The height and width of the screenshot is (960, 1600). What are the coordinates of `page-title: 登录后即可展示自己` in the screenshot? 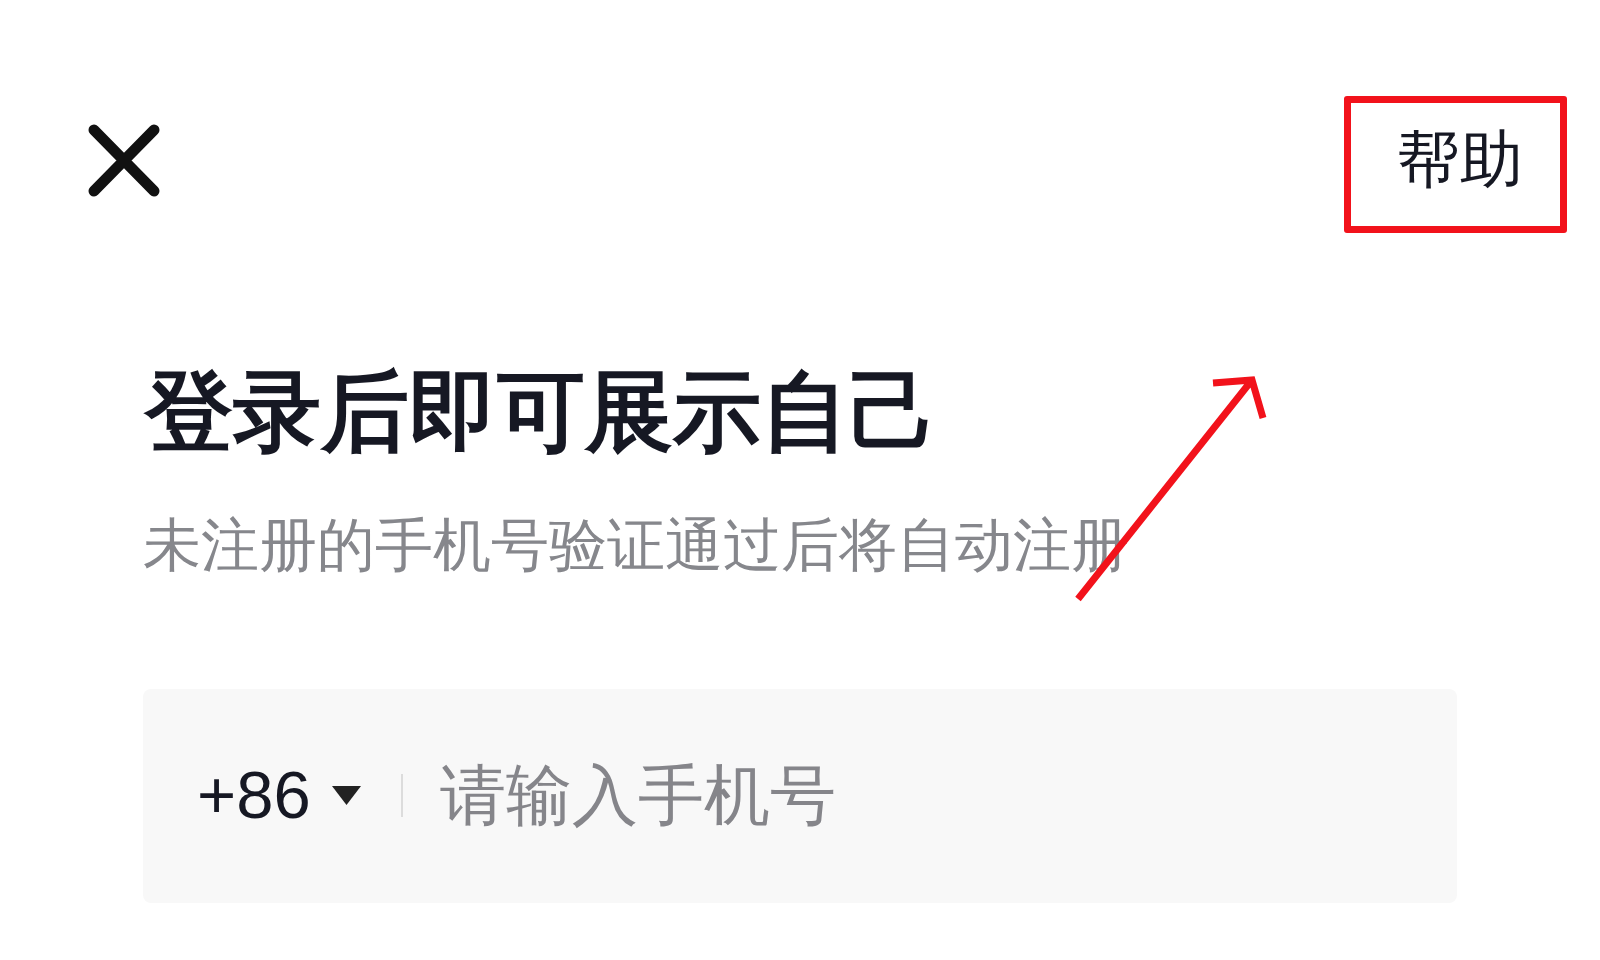 It's located at (541, 412).